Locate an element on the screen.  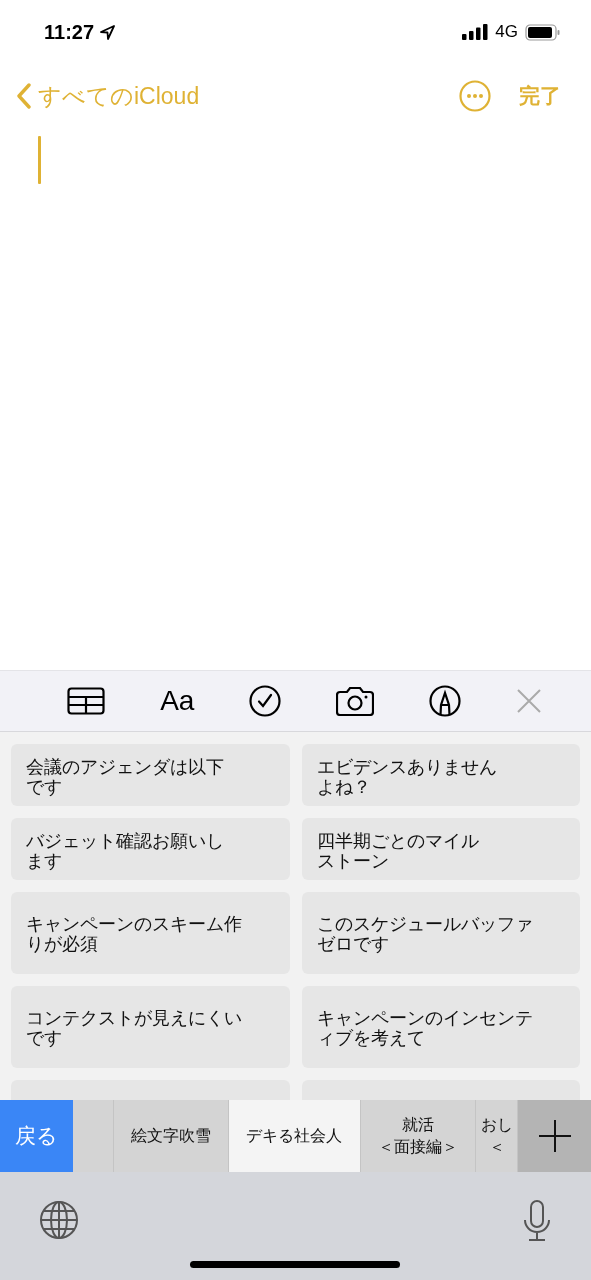
pen-icon is located at coordinates (444, 701).